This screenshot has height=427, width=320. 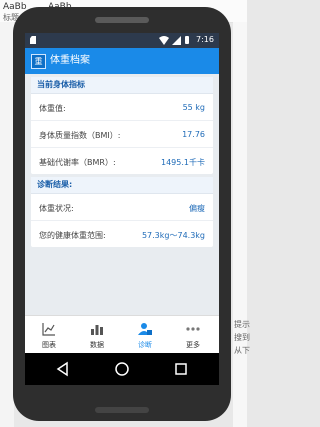 I want to click on tab-more: 更多, so click(x=193, y=335).